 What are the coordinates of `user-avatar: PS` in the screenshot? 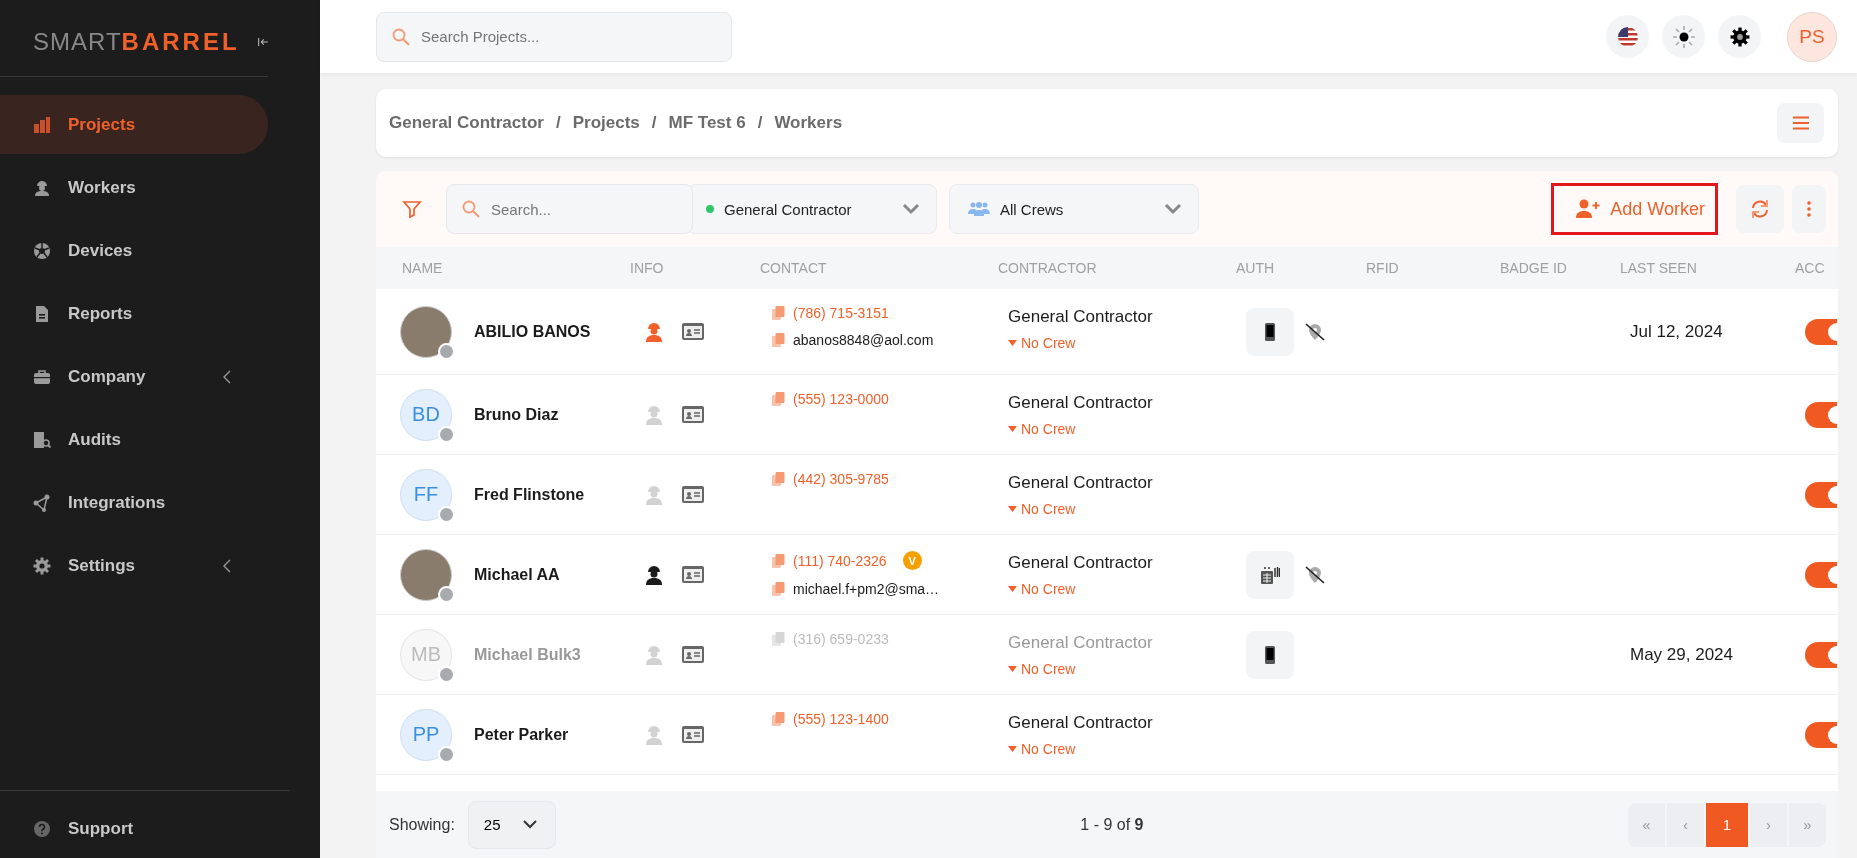 It's located at (1812, 36).